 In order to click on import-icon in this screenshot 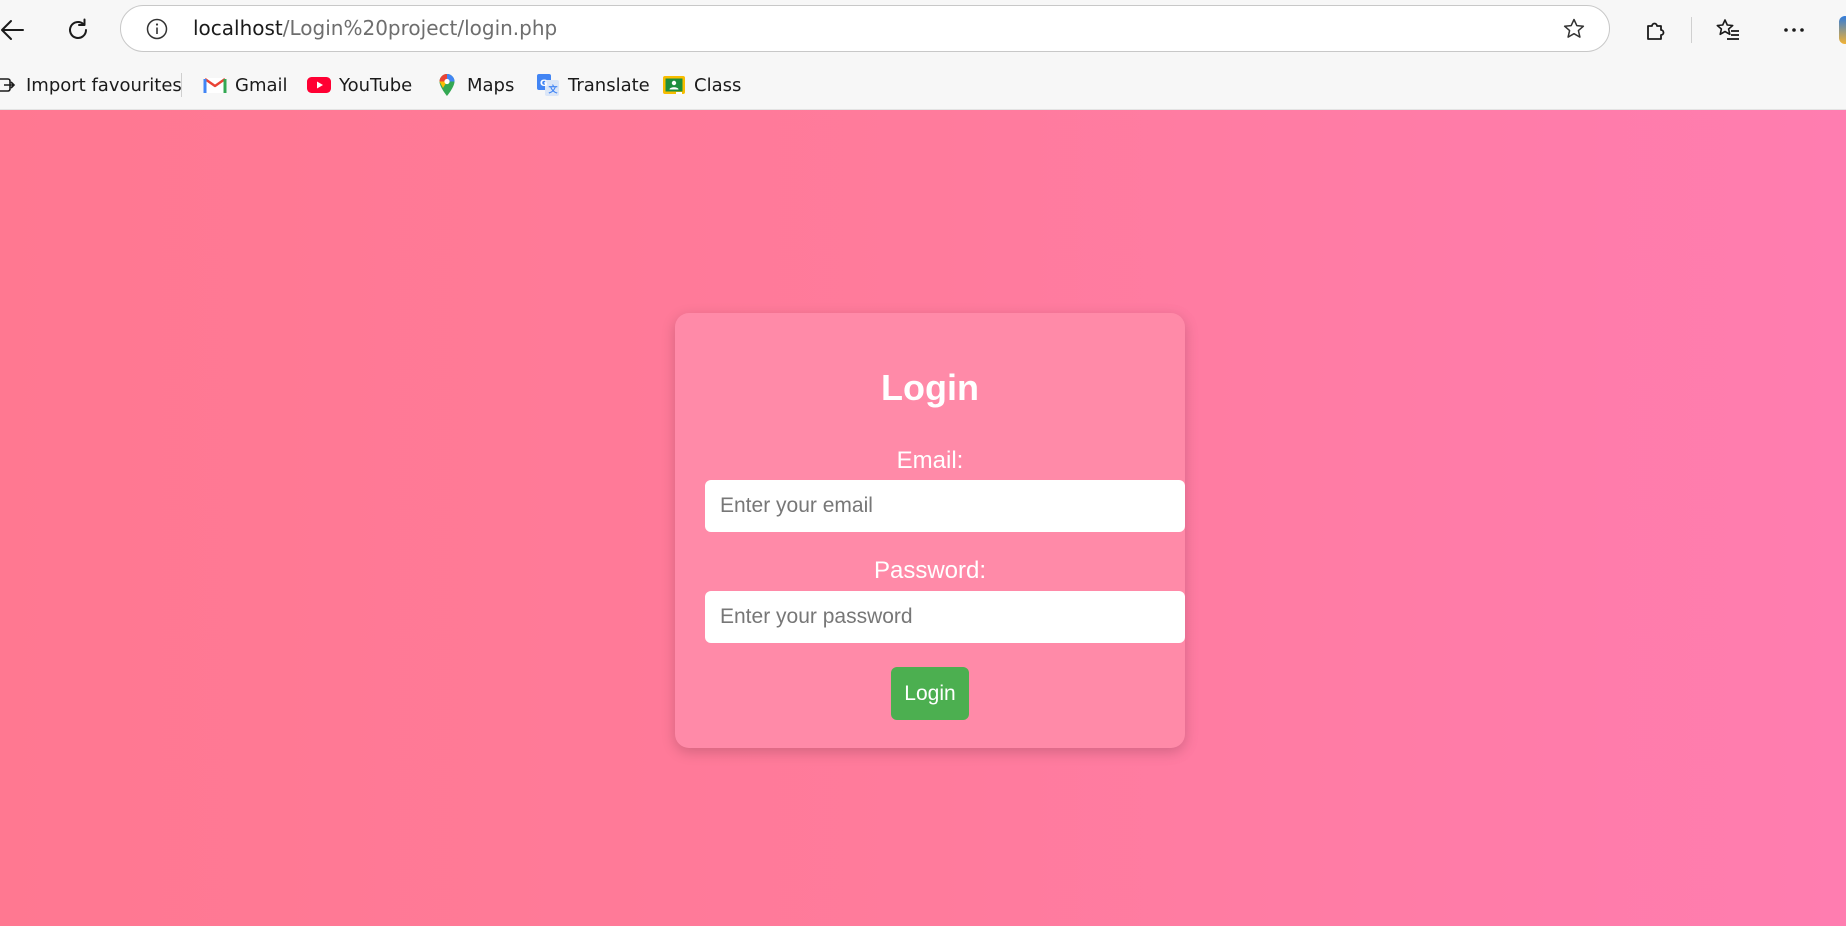, I will do `click(9, 85)`.